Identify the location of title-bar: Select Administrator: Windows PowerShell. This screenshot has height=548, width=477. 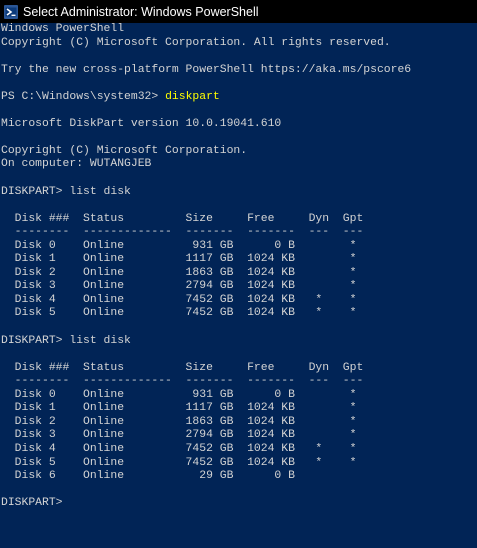
(238, 11).